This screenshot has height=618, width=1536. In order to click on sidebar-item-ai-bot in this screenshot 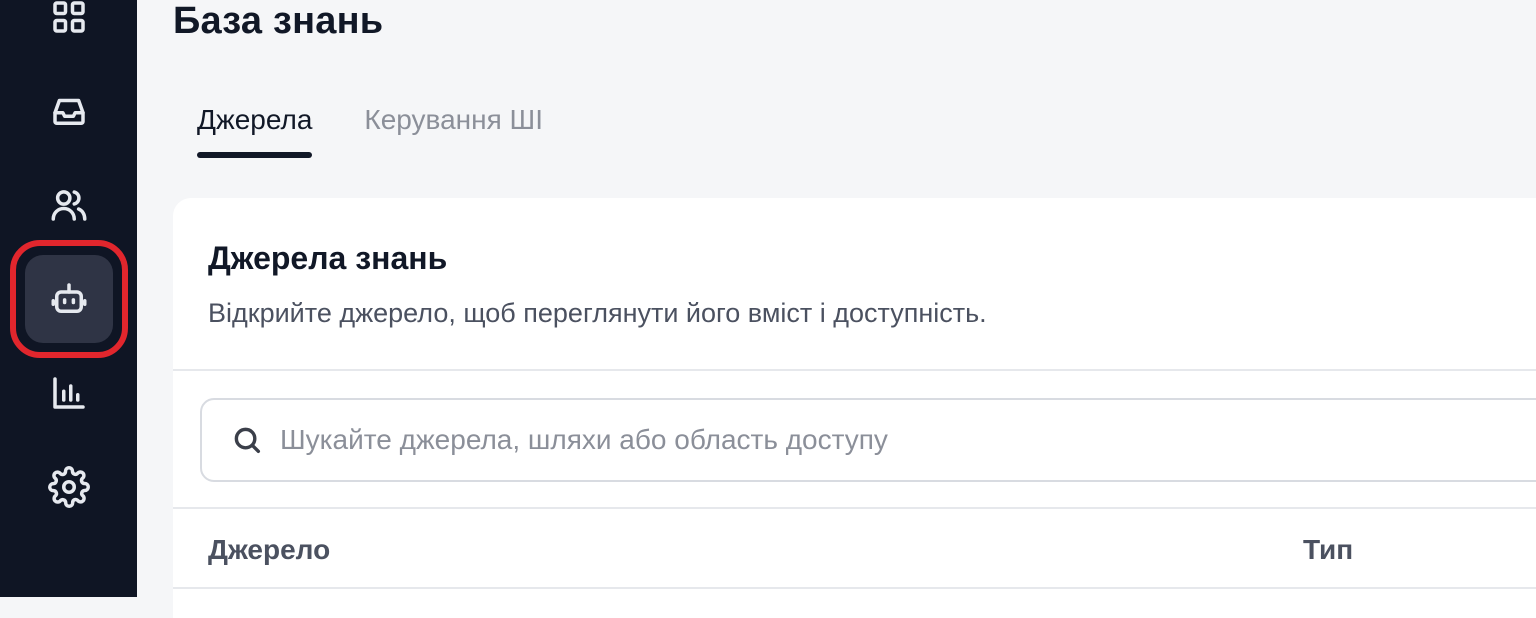, I will do `click(69, 299)`.